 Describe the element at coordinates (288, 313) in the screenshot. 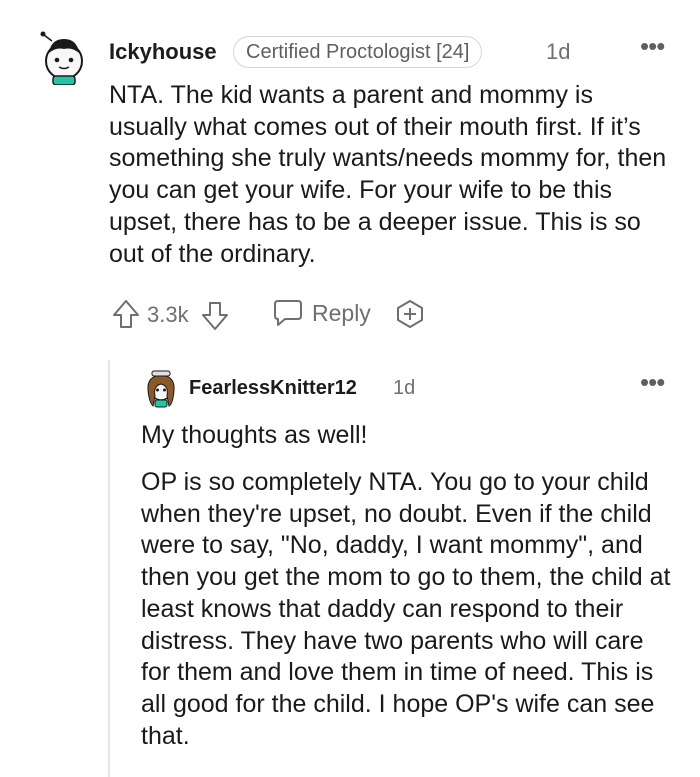

I see `chat-bubble-icon` at that location.